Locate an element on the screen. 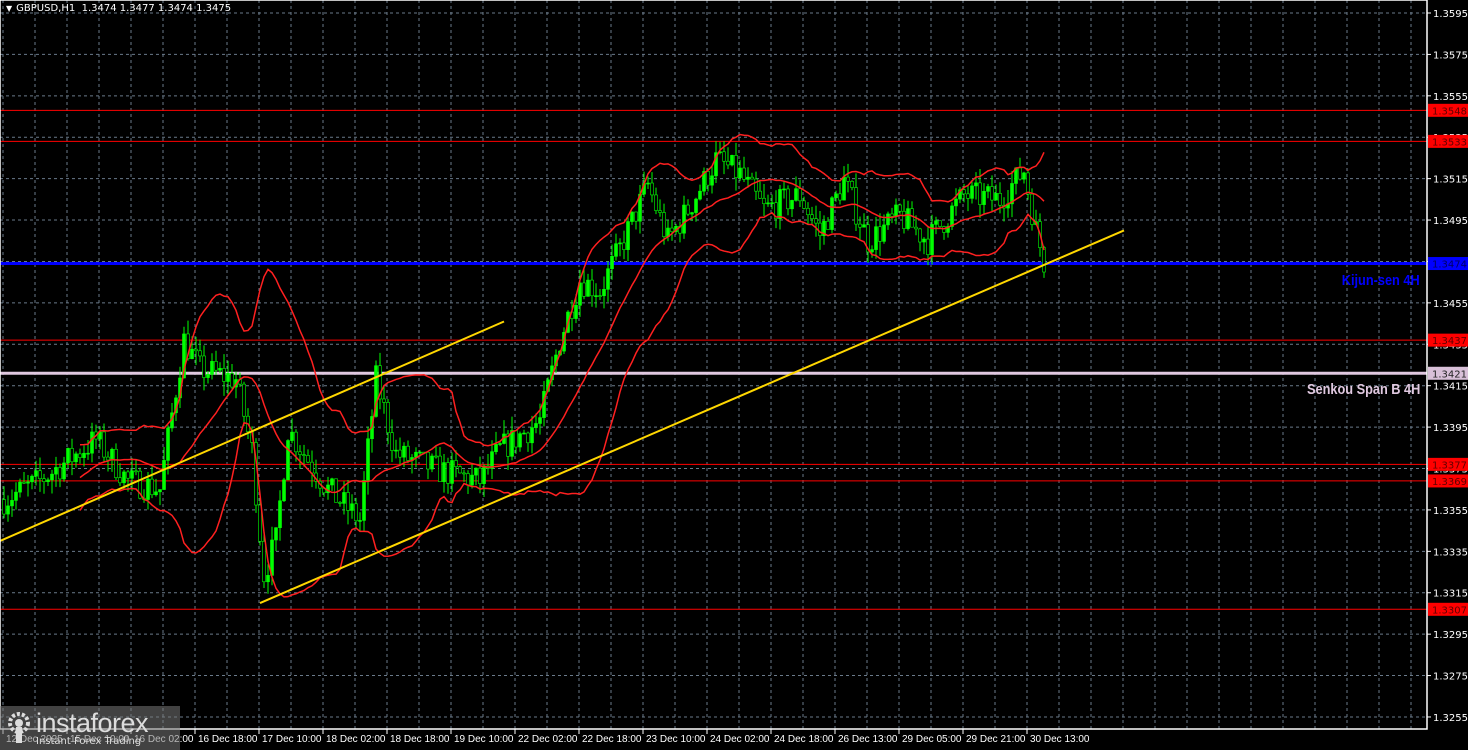 The height and width of the screenshot is (750, 1468). y-tick-label: 1.3455 is located at coordinates (1450, 304).